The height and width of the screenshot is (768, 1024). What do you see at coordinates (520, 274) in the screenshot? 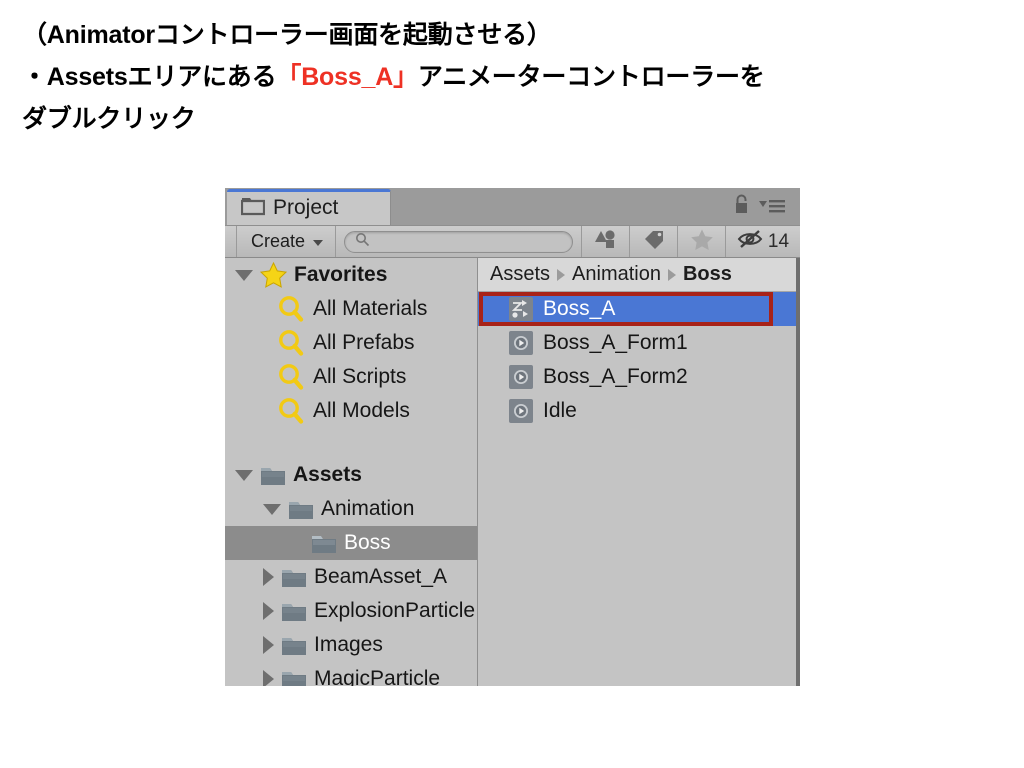
I see `breadcrumb-item-assets: Assets` at bounding box center [520, 274].